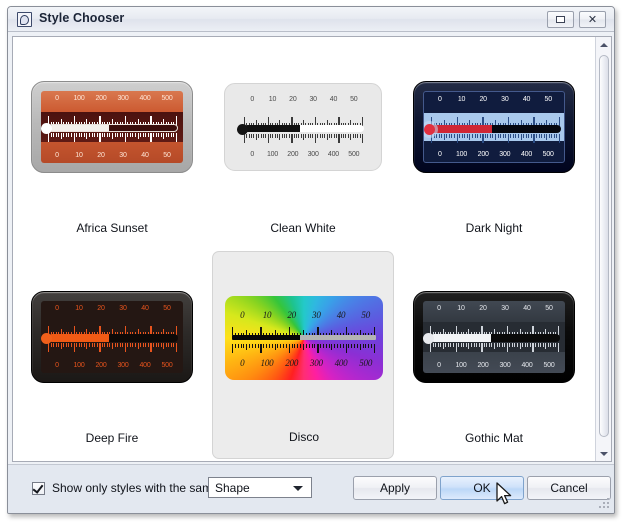 The width and height of the screenshot is (630, 526). I want to click on show-only-same-checkbox, so click(38, 488).